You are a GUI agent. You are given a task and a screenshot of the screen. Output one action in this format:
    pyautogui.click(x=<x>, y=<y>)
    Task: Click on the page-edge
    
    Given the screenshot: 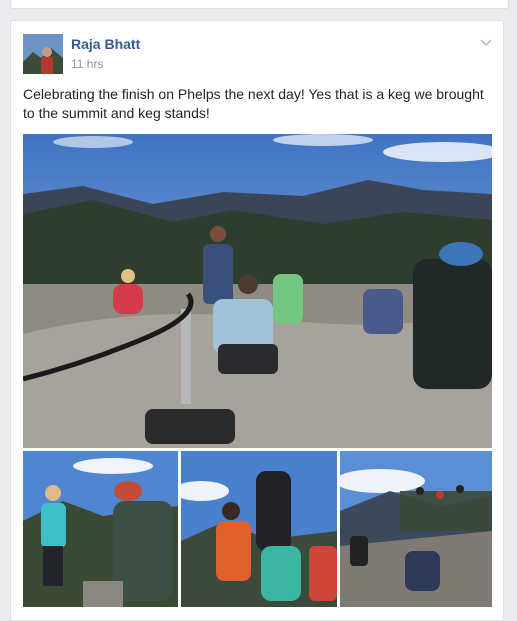 What is the action you would take?
    pyautogui.click(x=514, y=310)
    